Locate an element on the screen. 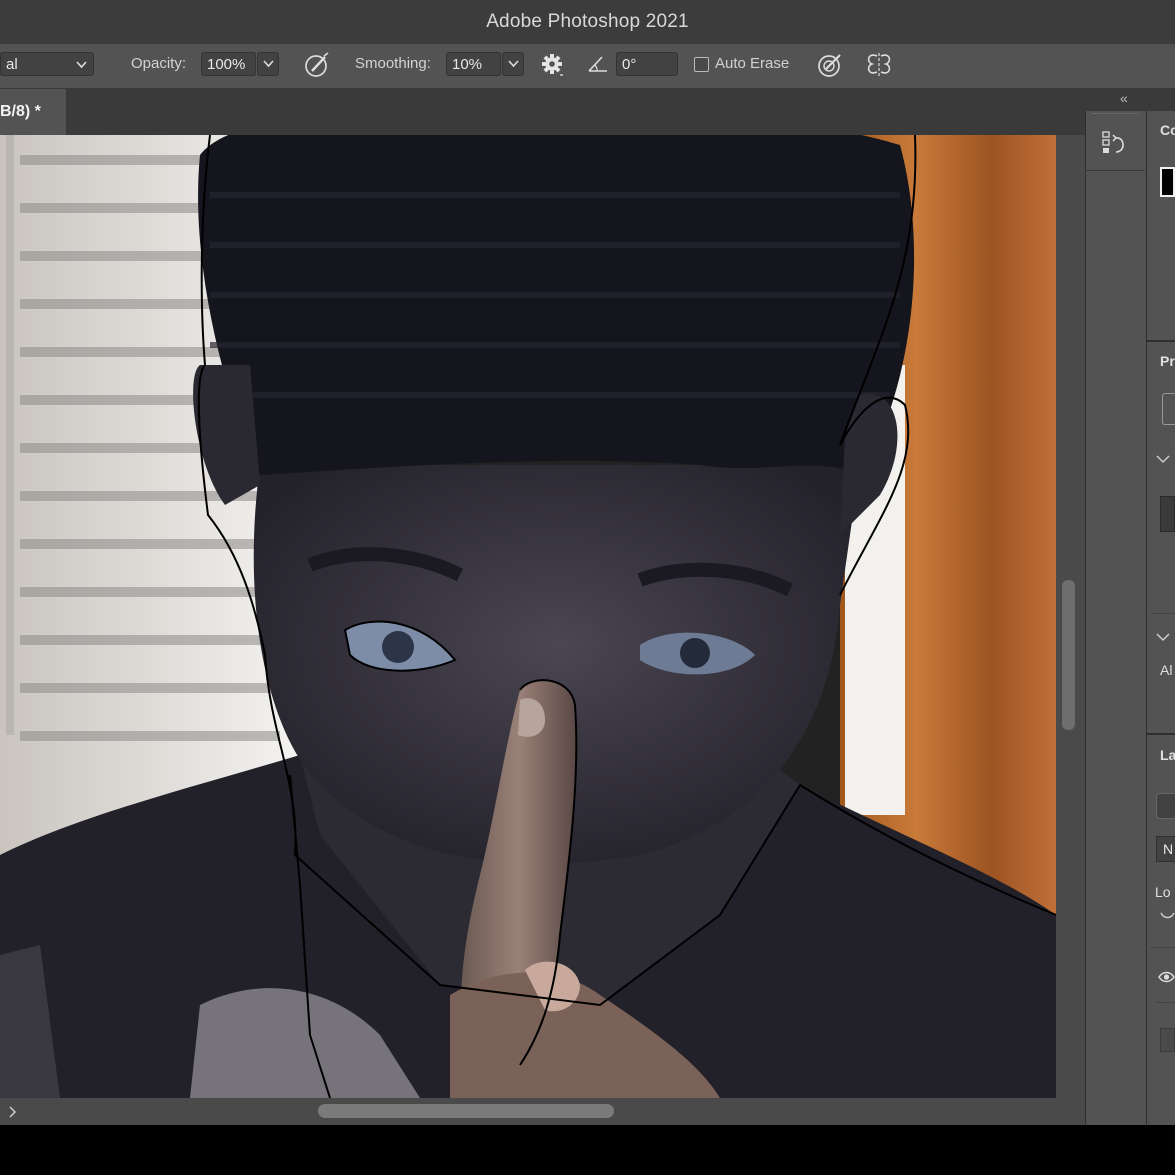 This screenshot has height=1175, width=1175. mode-value: al is located at coordinates (12, 64).